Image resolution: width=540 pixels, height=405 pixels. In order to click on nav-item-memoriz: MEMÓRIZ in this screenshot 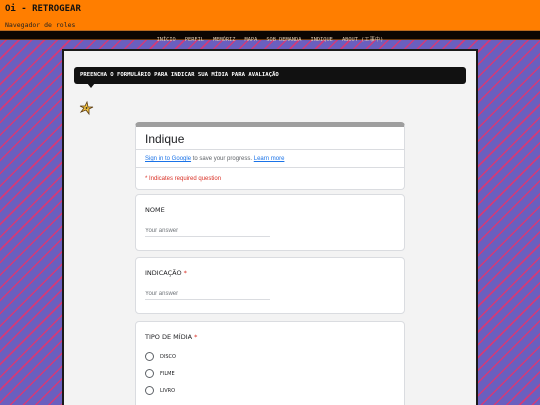, I will do `click(224, 40)`.